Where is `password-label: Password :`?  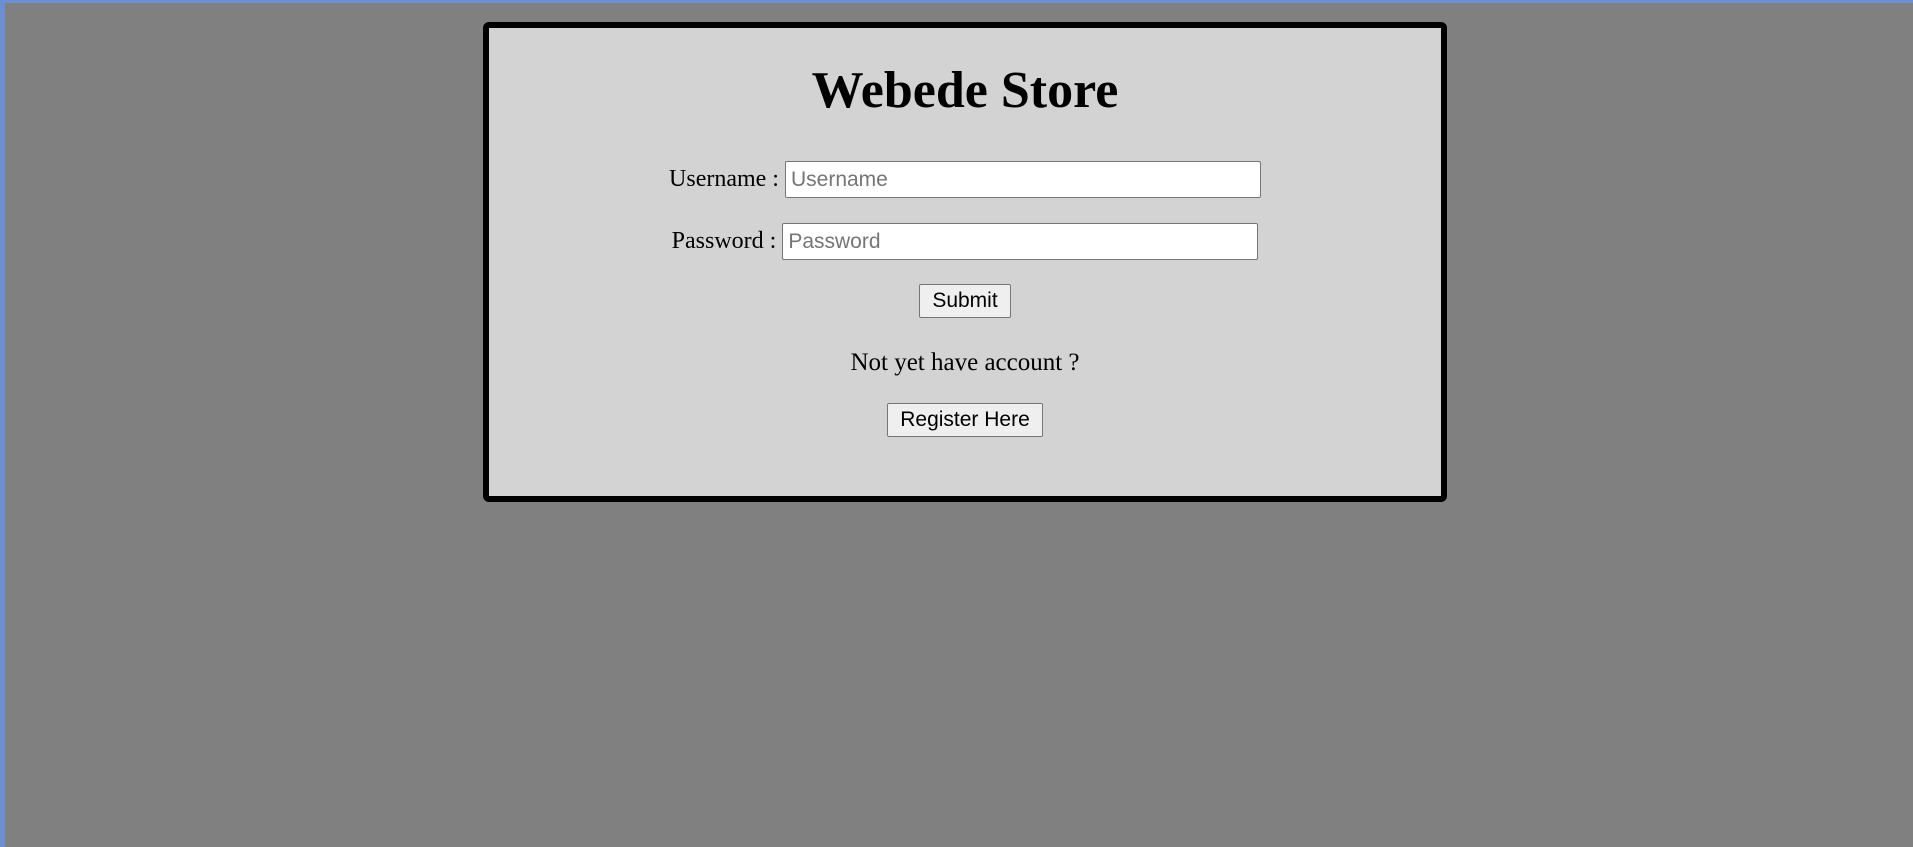 password-label: Password : is located at coordinates (724, 241).